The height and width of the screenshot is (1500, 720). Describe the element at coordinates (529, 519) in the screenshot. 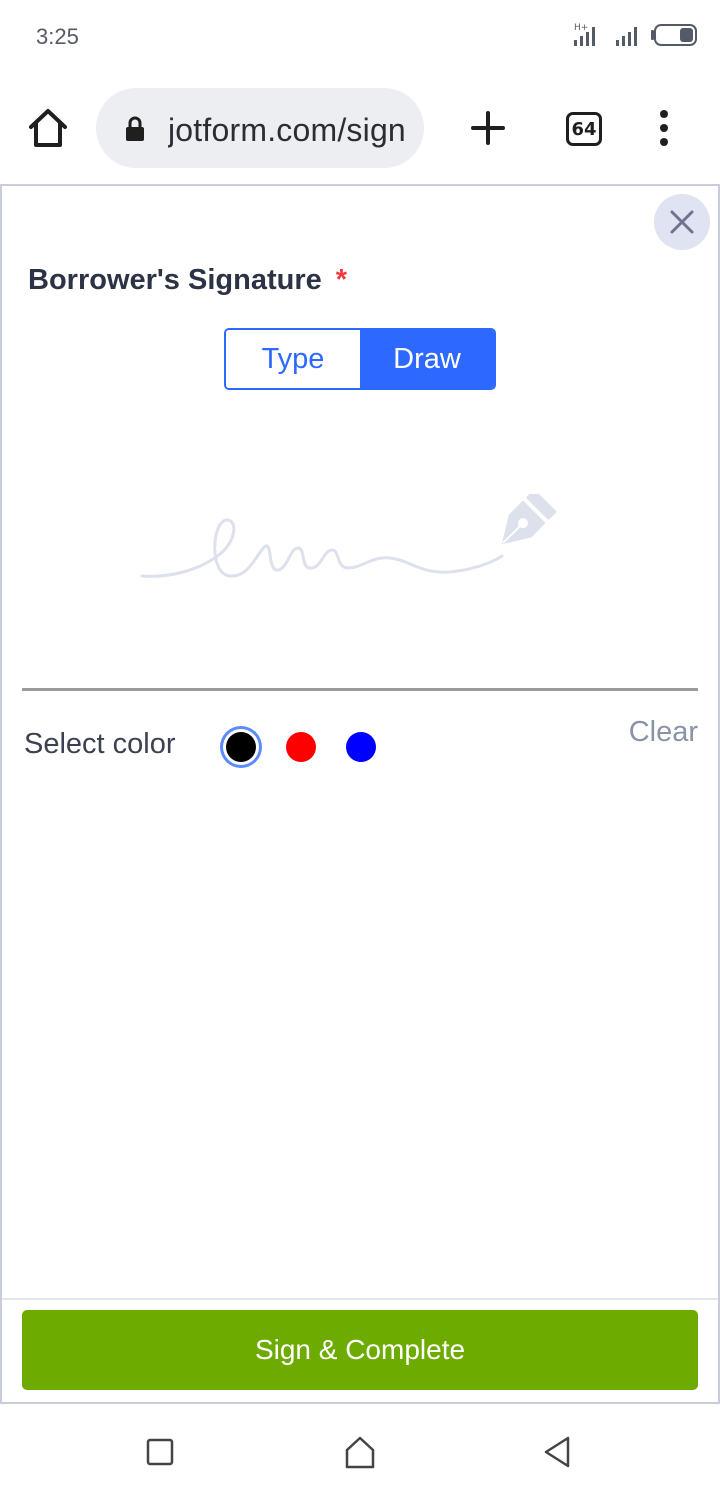

I see `pen-nib-icon` at that location.